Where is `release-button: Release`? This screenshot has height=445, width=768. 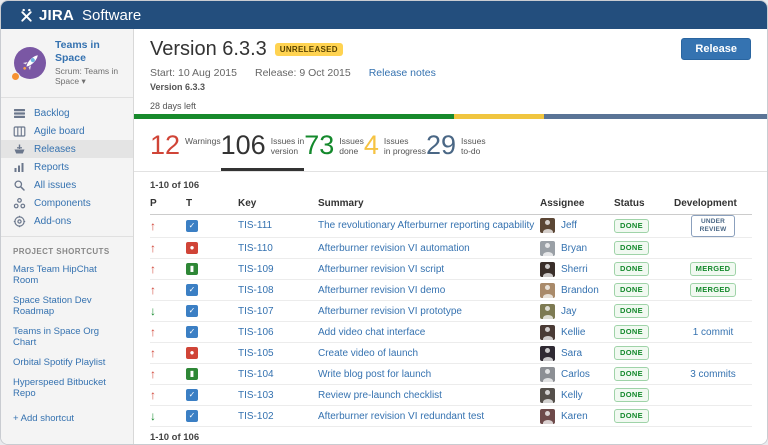
release-button: Release is located at coordinates (716, 49).